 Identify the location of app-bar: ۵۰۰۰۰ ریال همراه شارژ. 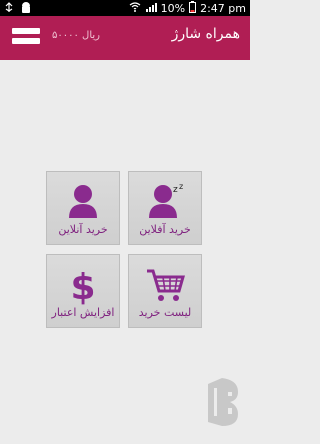
(125, 38).